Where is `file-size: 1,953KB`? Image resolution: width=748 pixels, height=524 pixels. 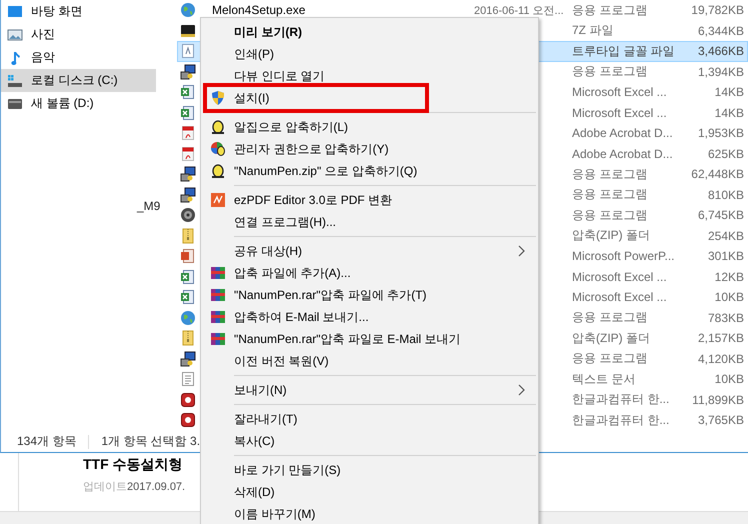 file-size: 1,953KB is located at coordinates (720, 133).